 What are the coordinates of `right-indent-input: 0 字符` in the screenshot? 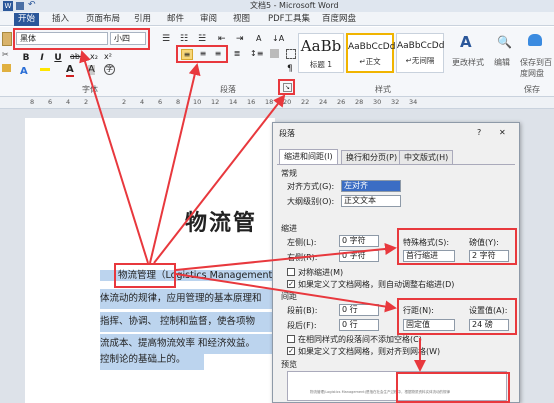 It's located at (359, 256).